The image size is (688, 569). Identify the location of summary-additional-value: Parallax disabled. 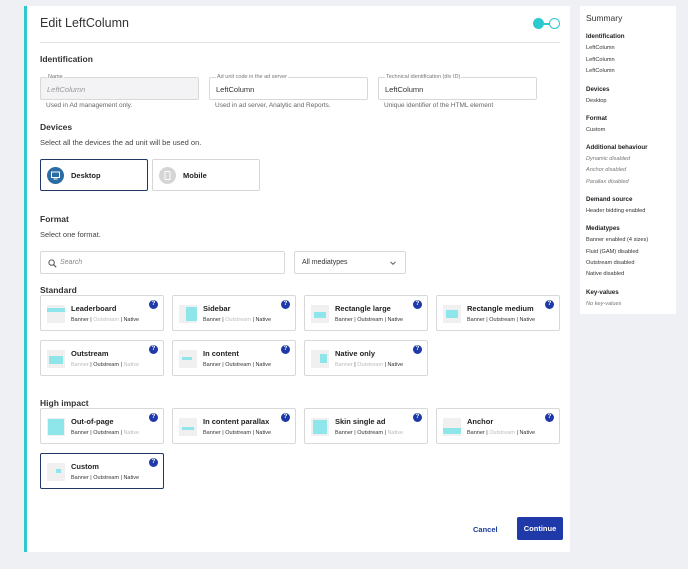
(607, 182).